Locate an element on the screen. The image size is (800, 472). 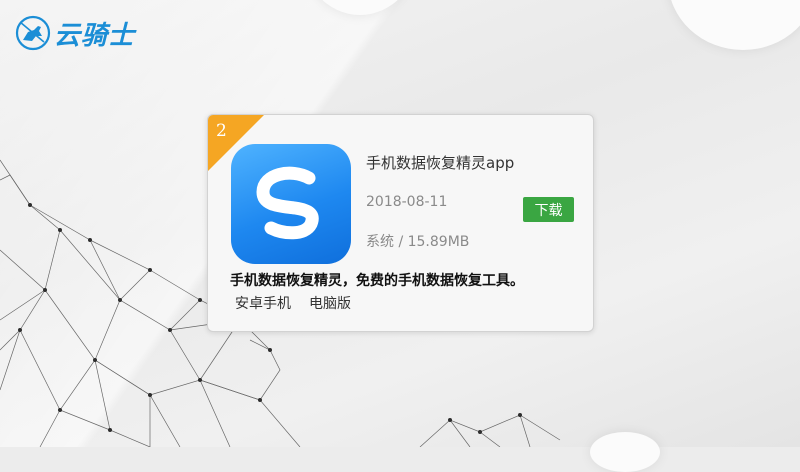
logo-text: 云骑士 is located at coordinates (95, 35).